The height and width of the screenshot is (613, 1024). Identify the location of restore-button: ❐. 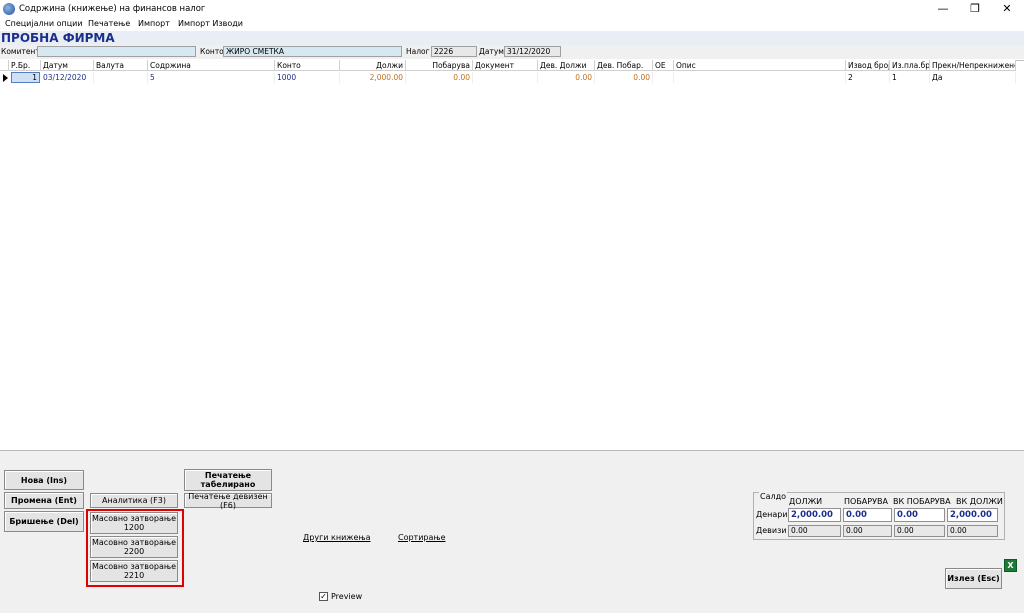
(975, 9).